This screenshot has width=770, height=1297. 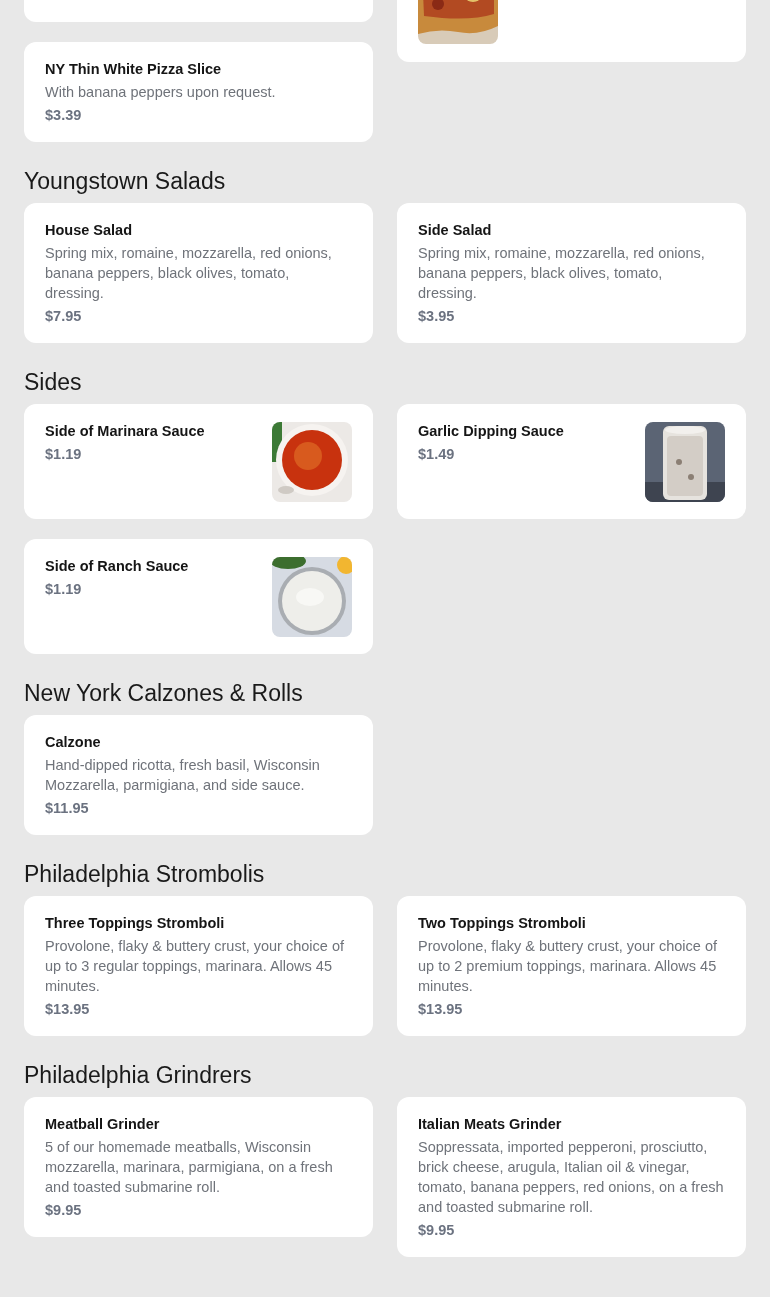 What do you see at coordinates (195, 966) in the screenshot?
I see `item-description: Provolone, flaky & buttery crust, your choice of up to 3 regular toppings, marinara. Allows 45 minutes.` at bounding box center [195, 966].